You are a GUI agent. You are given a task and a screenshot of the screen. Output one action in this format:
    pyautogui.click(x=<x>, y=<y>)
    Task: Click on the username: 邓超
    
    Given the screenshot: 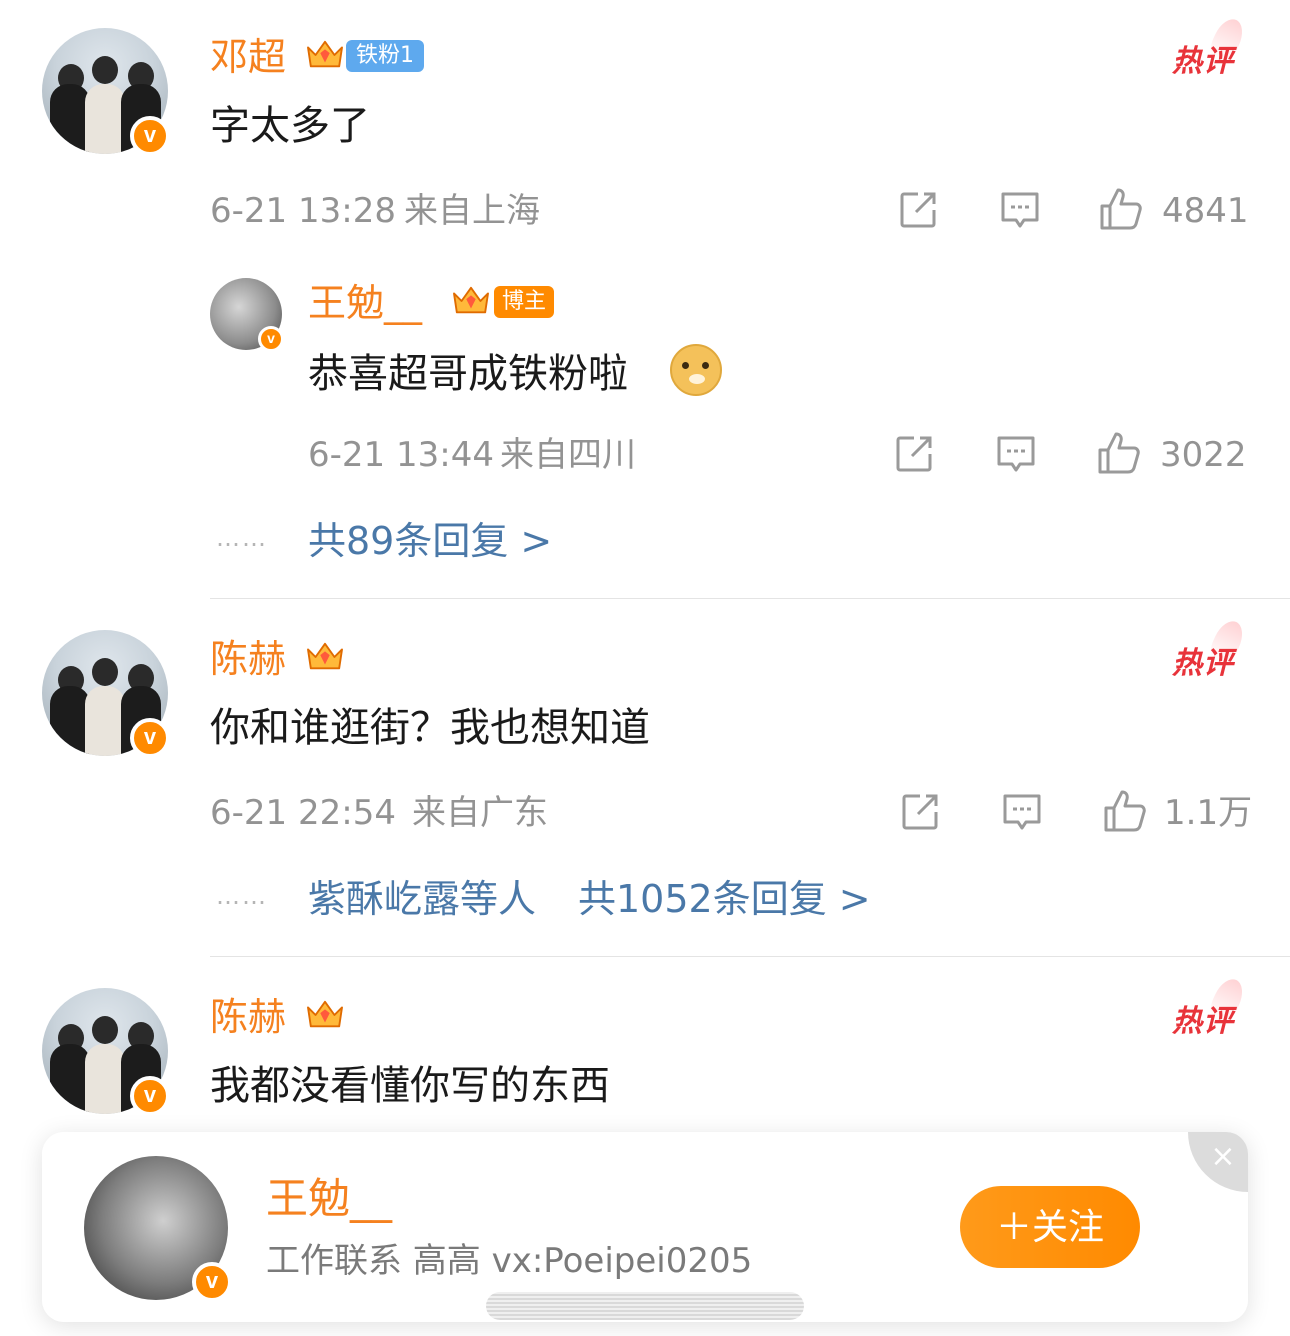 What is the action you would take?
    pyautogui.click(x=248, y=57)
    